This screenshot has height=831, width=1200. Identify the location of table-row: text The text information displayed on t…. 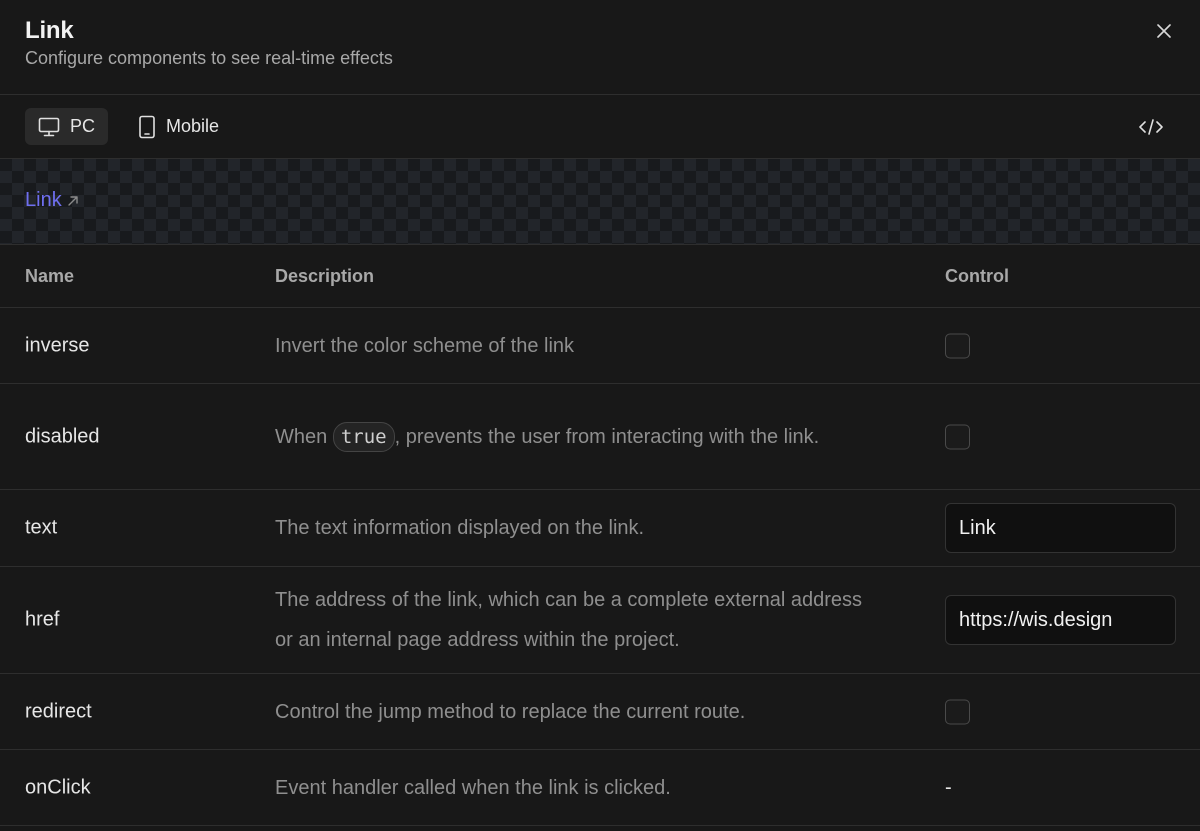
(600, 528).